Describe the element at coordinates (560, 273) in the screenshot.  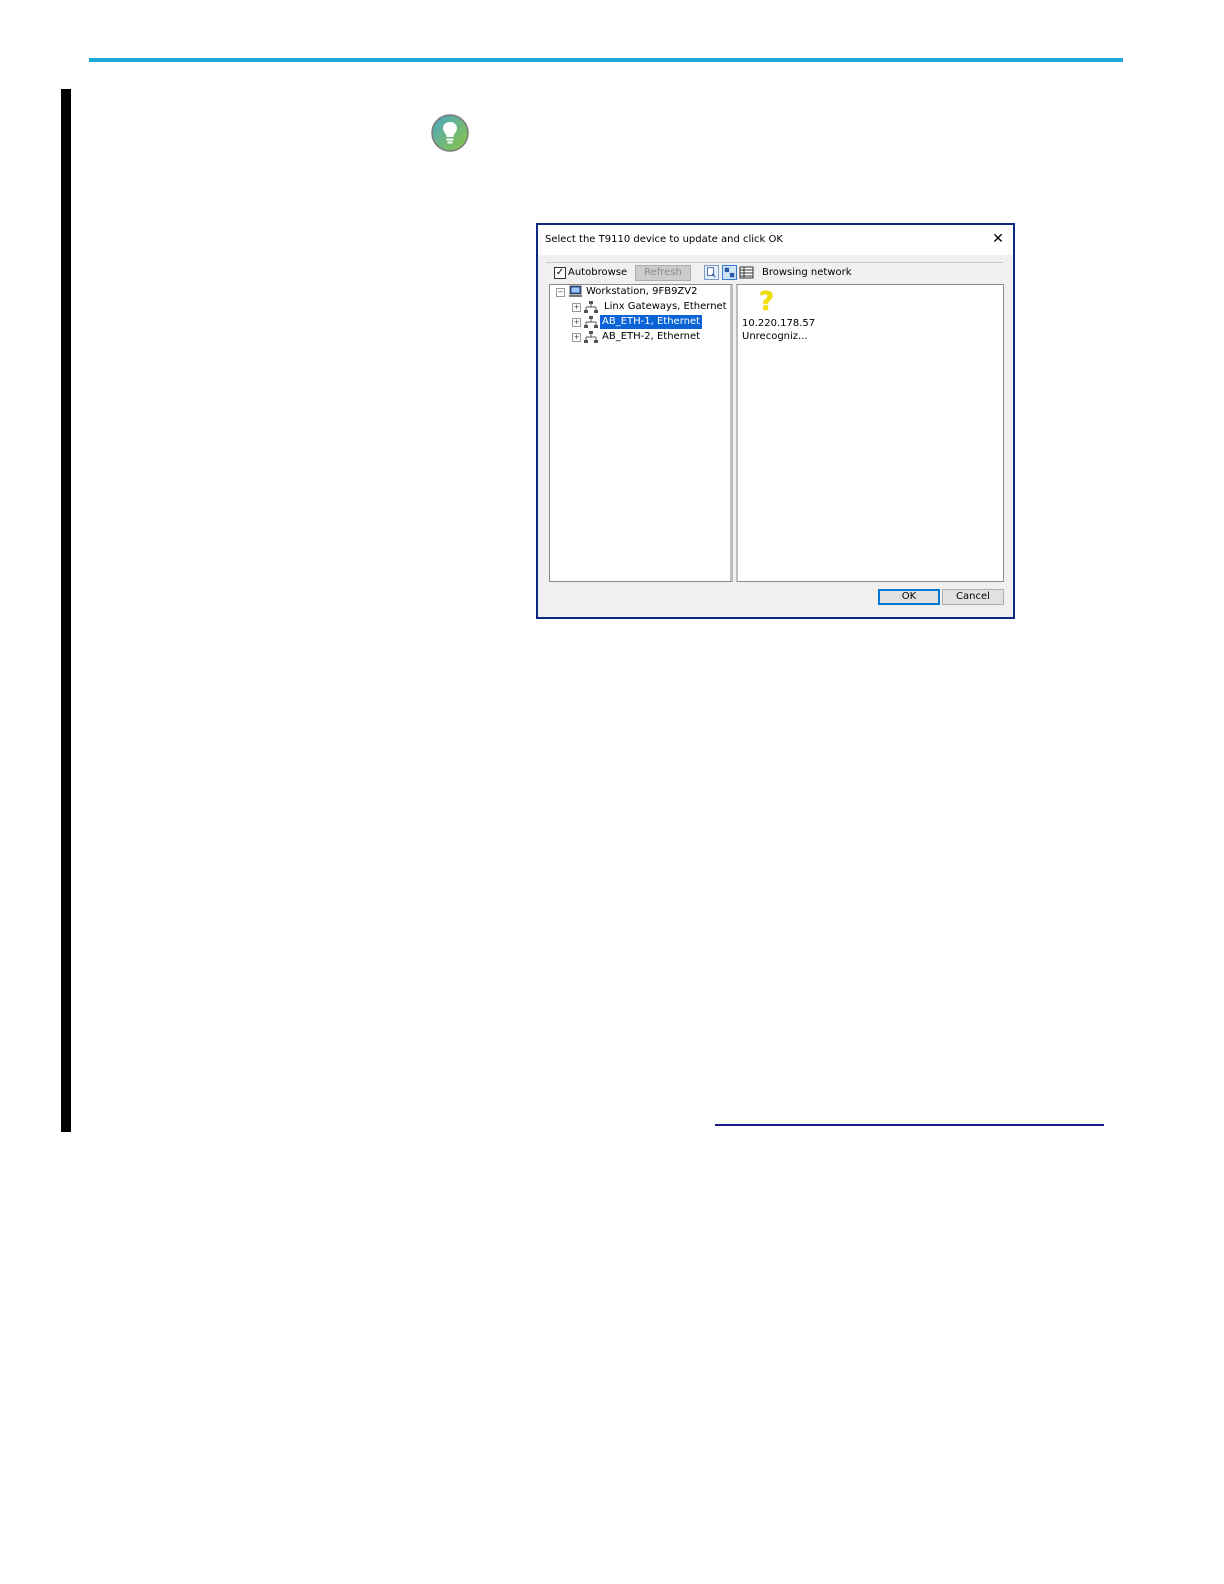
I see `autobrowse-checkbox: ✓` at that location.